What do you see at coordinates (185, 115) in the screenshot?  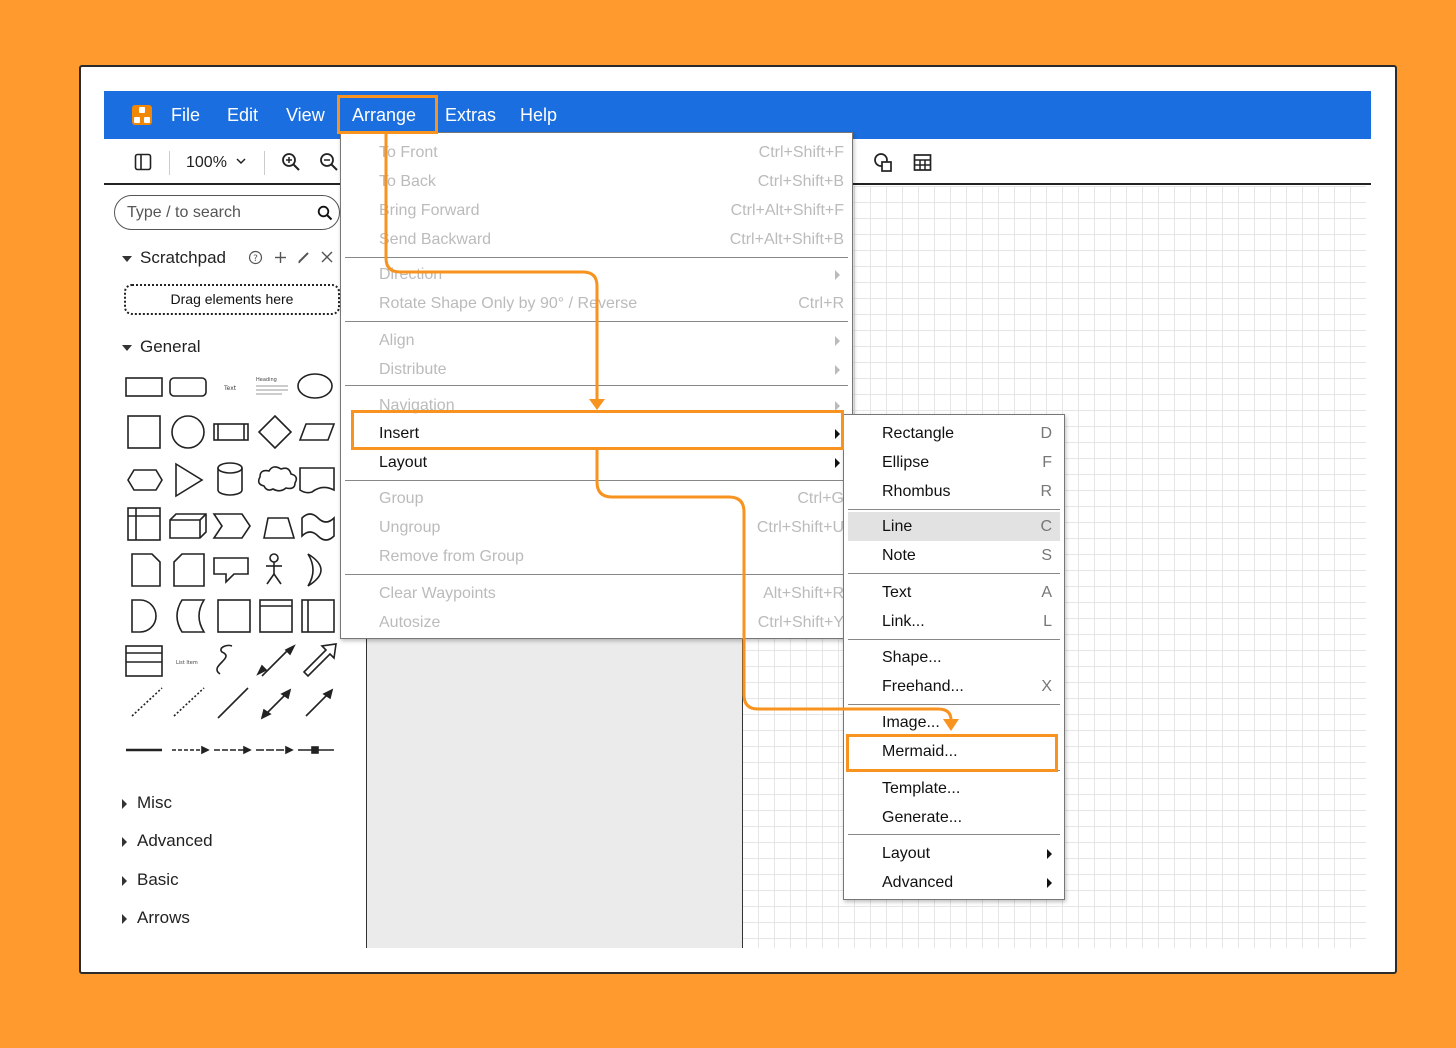 I see `menu-file: File` at bounding box center [185, 115].